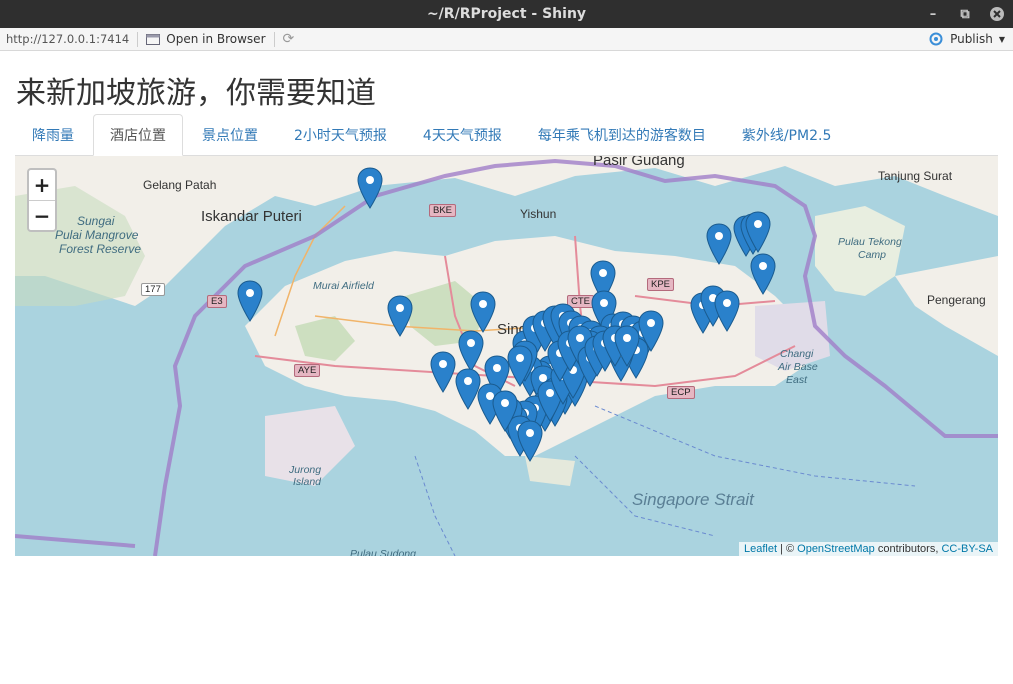 The height and width of the screenshot is (684, 1013). Describe the element at coordinates (1001, 39) in the screenshot. I see `chevron-down-icon: ▼` at that location.